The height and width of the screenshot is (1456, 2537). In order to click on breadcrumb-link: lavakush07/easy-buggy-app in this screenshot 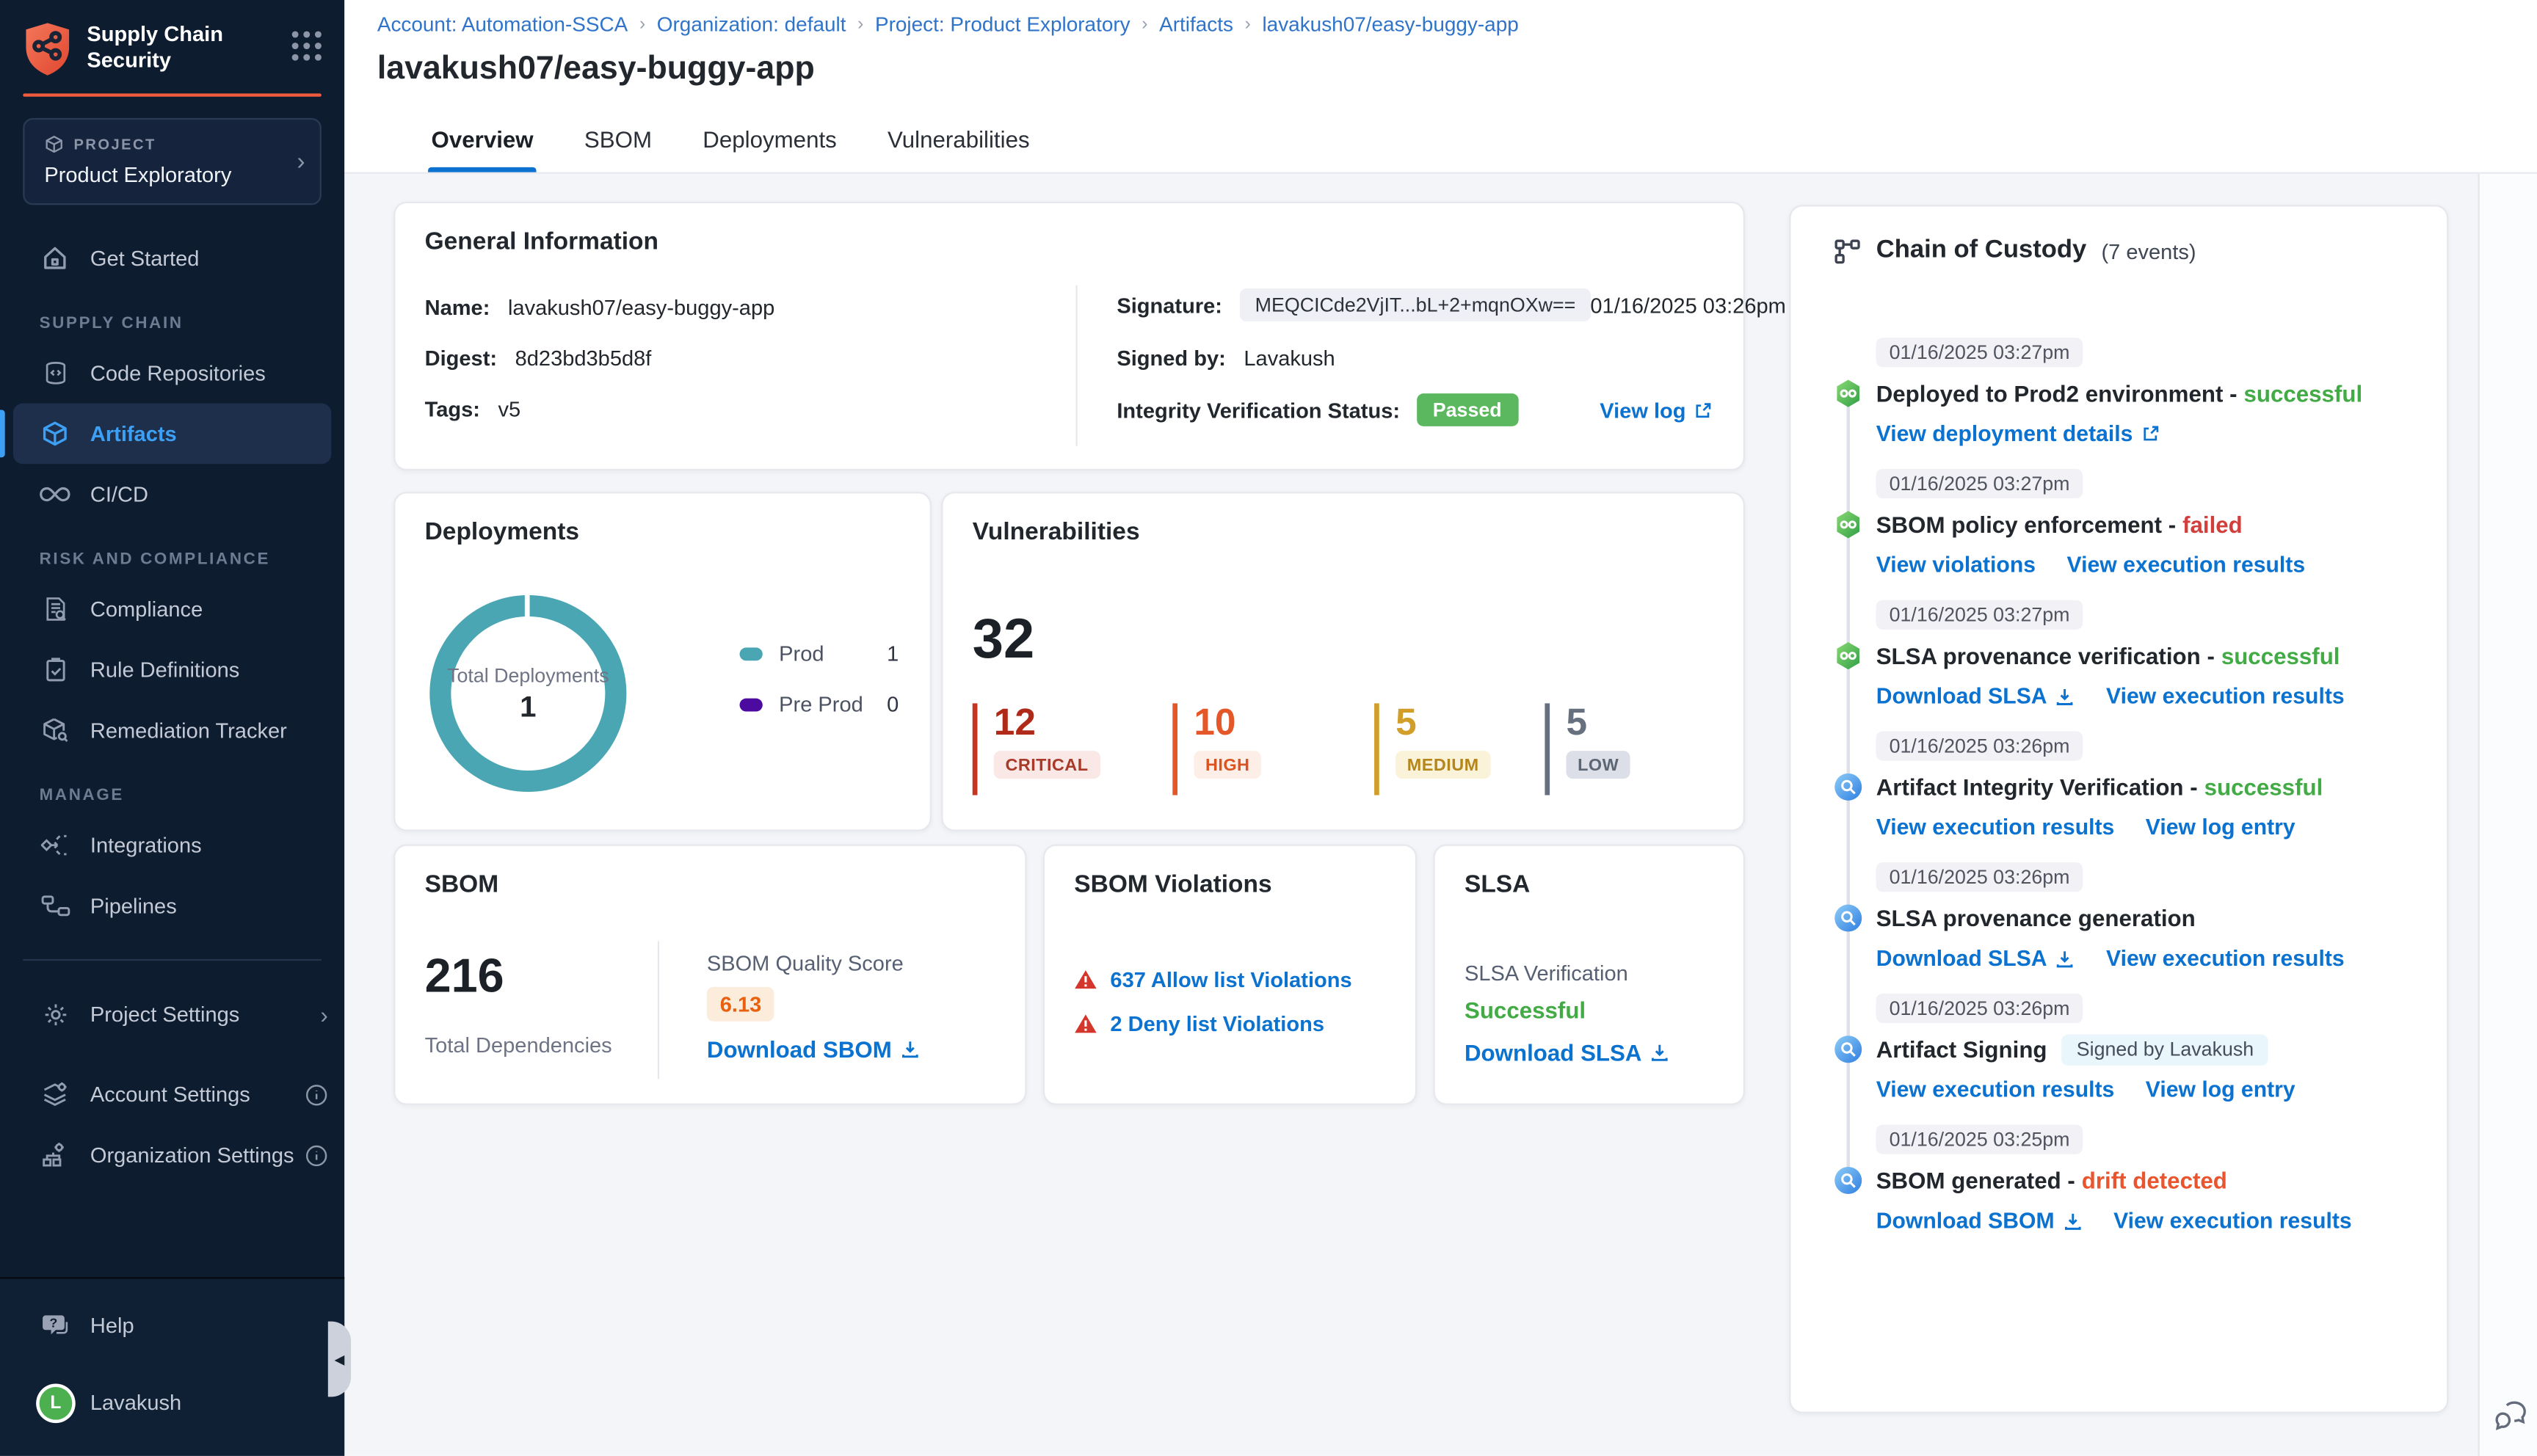, I will do `click(1390, 25)`.